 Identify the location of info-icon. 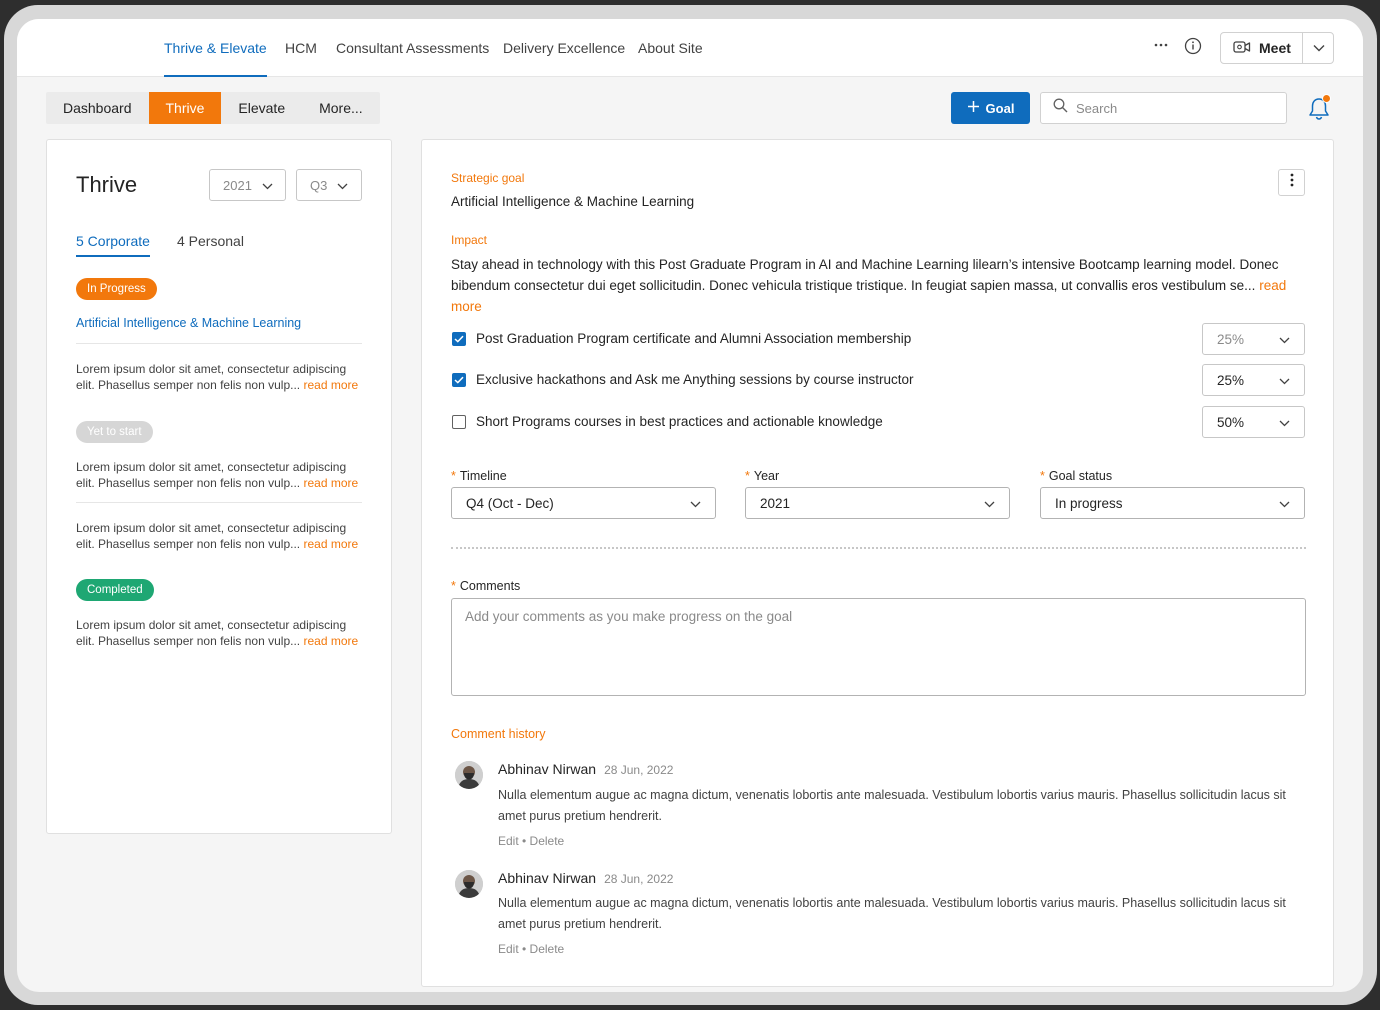
(1193, 48).